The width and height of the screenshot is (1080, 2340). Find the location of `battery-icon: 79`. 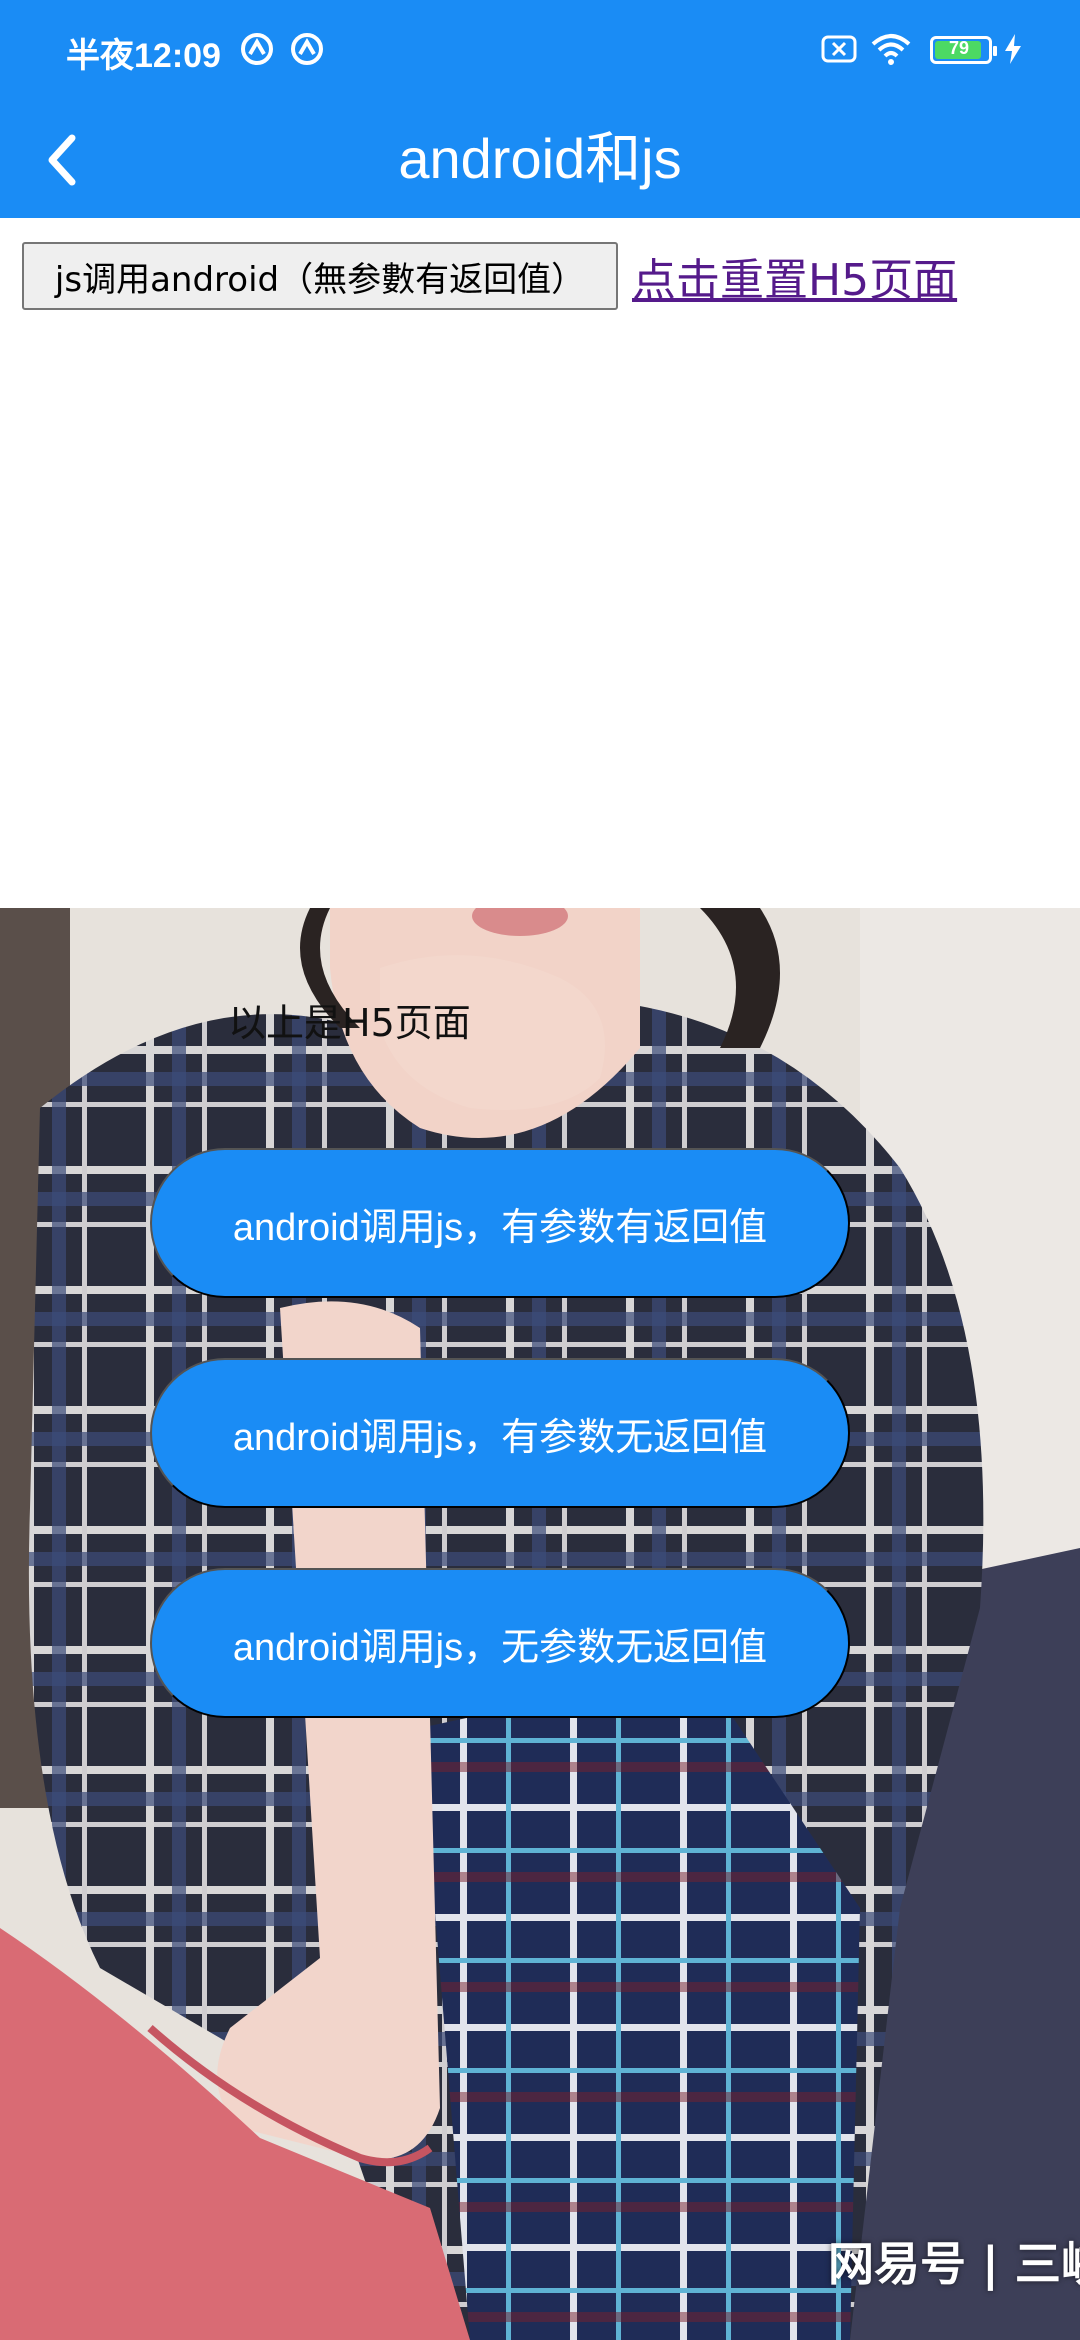

battery-icon: 79 is located at coordinates (963, 50).